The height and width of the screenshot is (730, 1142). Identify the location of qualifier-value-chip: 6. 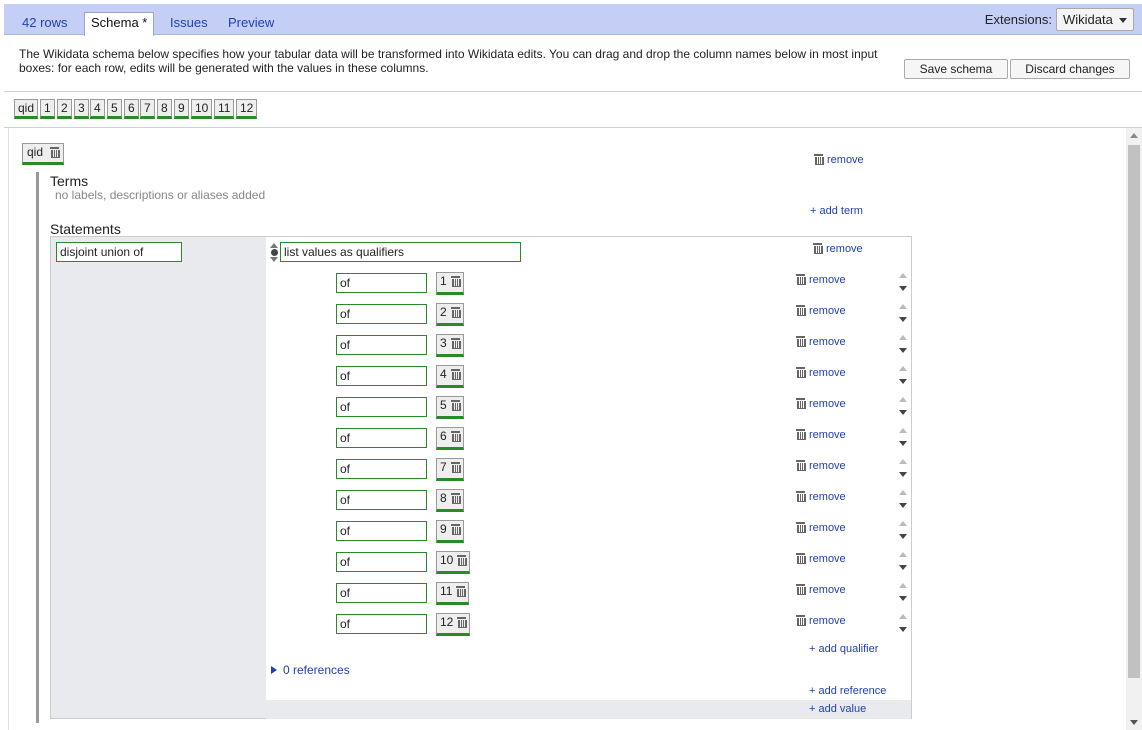
(450, 438).